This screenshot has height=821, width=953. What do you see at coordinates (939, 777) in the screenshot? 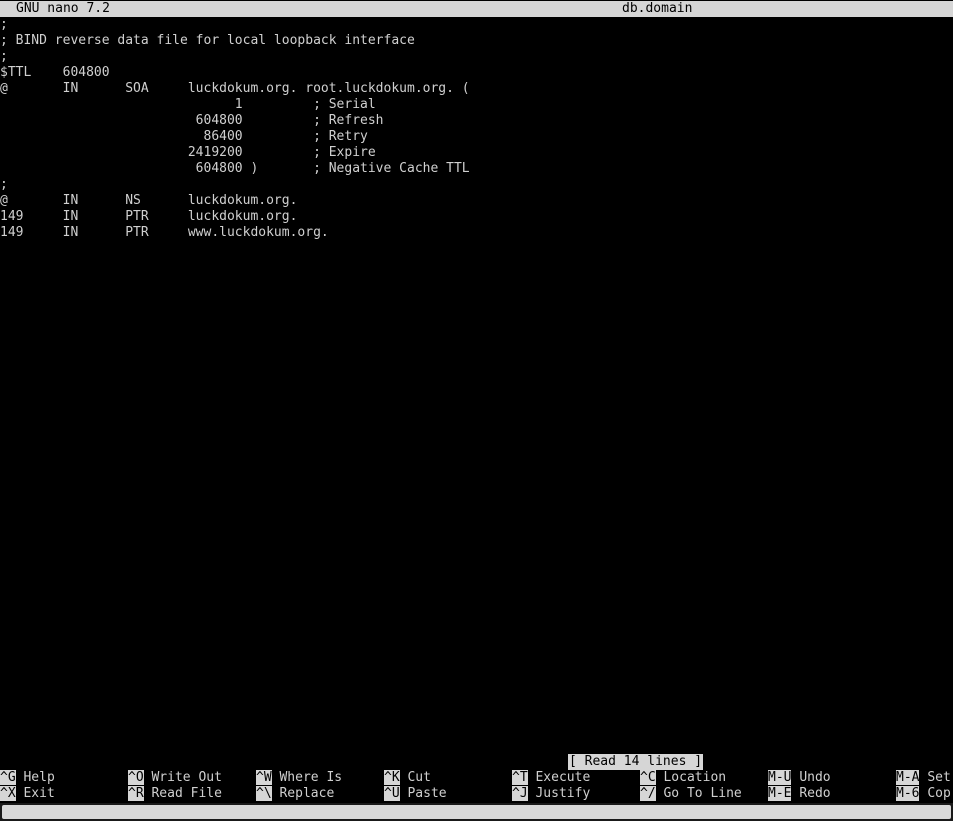
I see `shortcut-label: Set` at bounding box center [939, 777].